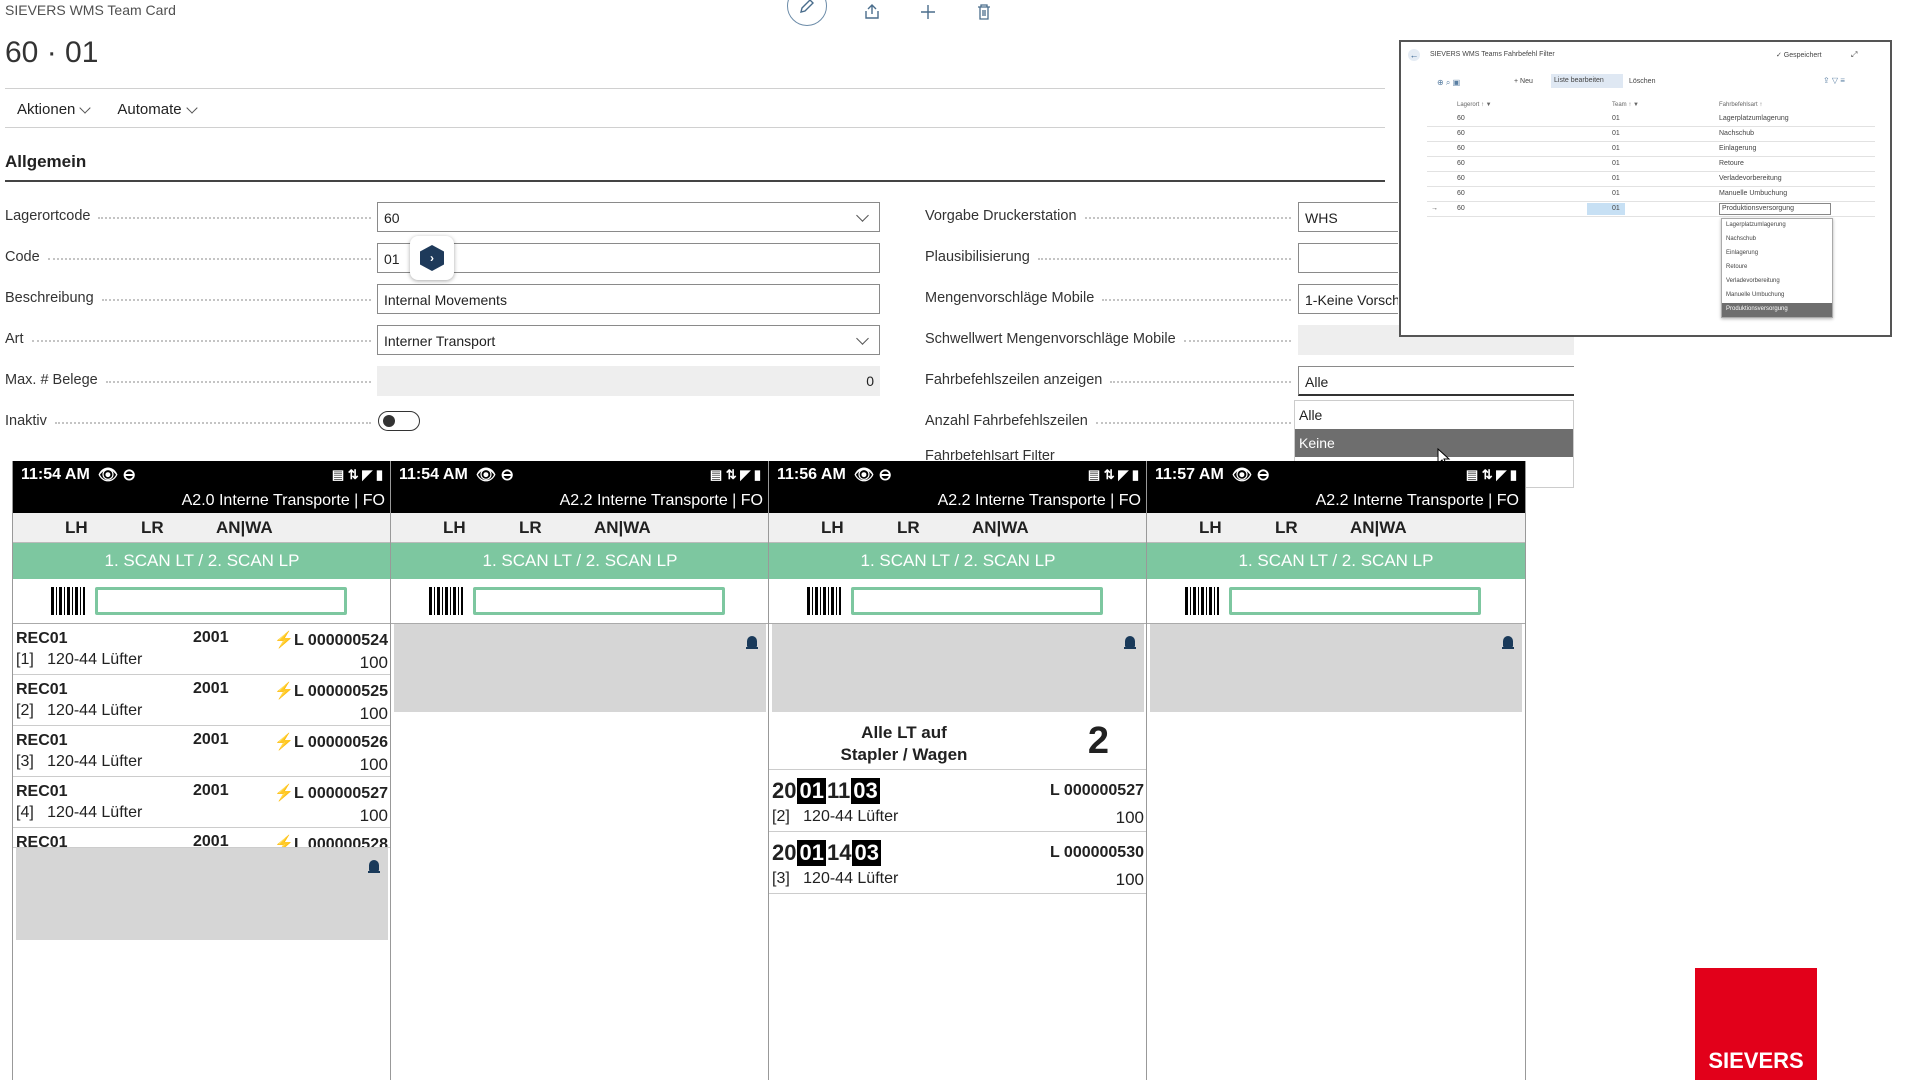 This screenshot has width=1920, height=1080. What do you see at coordinates (1651, 179) in the screenshot?
I see `inset-row: 60 01 Verladevorbereitung` at bounding box center [1651, 179].